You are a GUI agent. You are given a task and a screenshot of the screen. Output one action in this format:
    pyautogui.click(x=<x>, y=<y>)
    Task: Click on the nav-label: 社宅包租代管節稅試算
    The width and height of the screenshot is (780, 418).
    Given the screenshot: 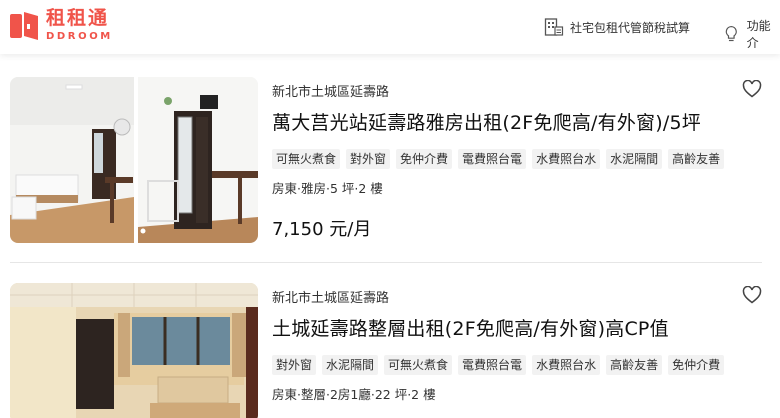 What is the action you would take?
    pyautogui.click(x=630, y=27)
    